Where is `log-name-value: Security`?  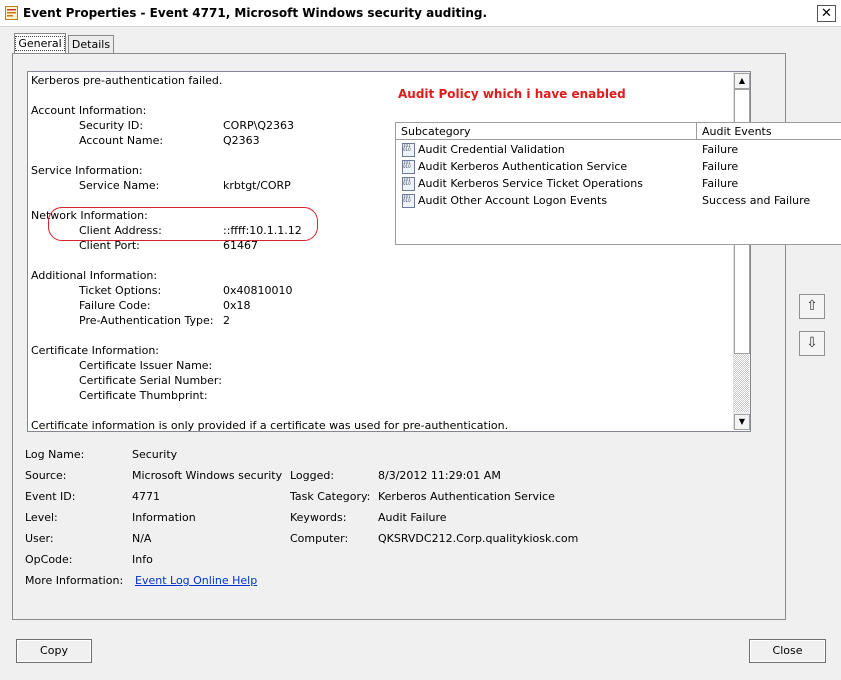
log-name-value: Security is located at coordinates (154, 454).